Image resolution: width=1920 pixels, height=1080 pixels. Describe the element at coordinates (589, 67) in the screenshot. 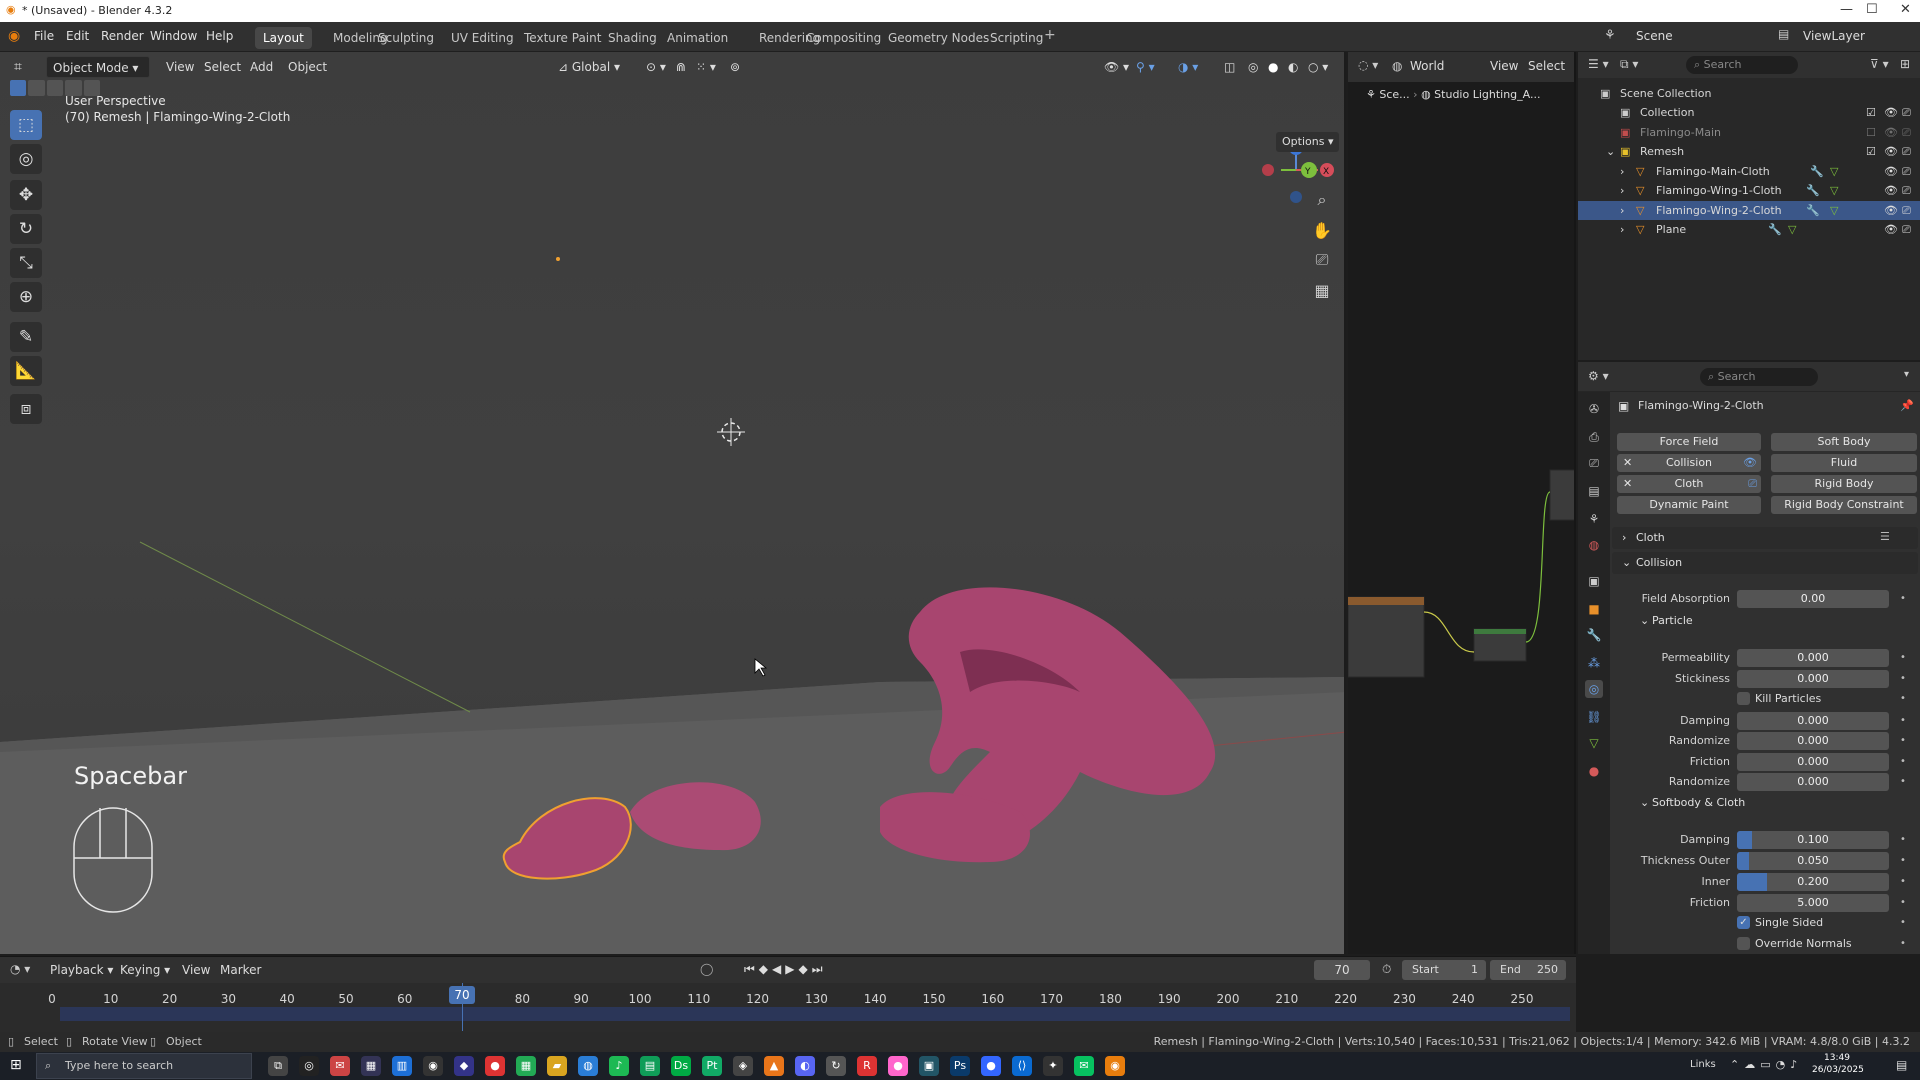

I see `orientation-dropdown: ⊿ Global ▾` at that location.